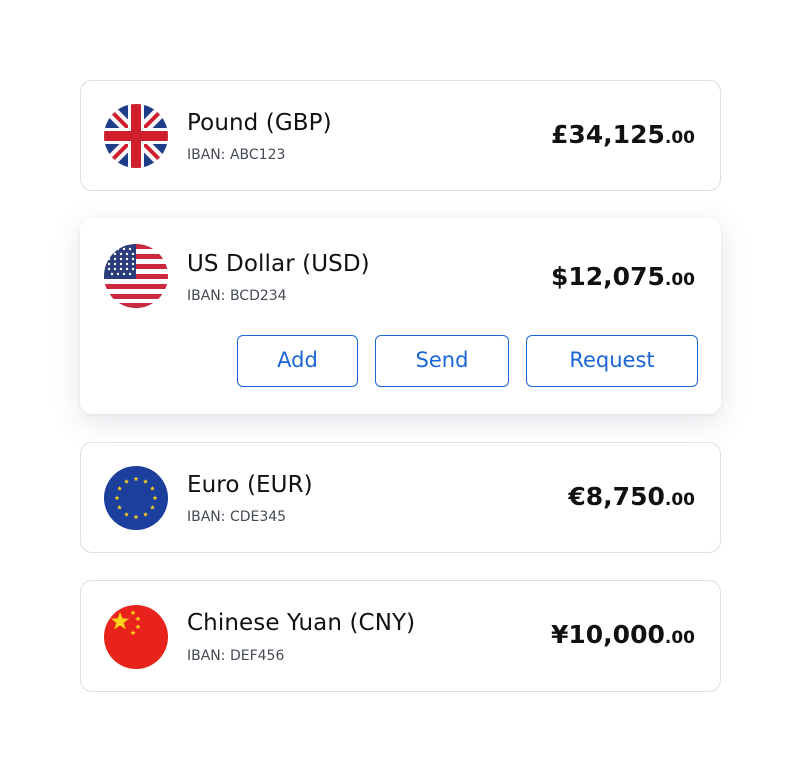 This screenshot has height=772, width=800. I want to click on china-flag-icon, so click(136, 637).